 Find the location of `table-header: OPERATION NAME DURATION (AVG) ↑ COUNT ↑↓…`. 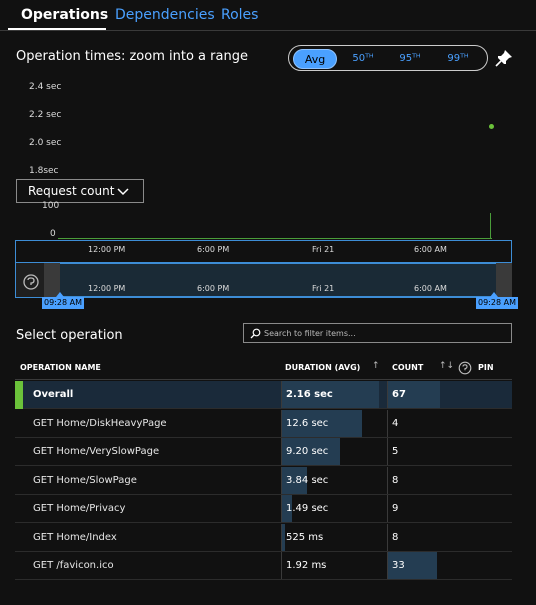

table-header: OPERATION NAME DURATION (AVG) ↑ COUNT ↑↓… is located at coordinates (263, 368).